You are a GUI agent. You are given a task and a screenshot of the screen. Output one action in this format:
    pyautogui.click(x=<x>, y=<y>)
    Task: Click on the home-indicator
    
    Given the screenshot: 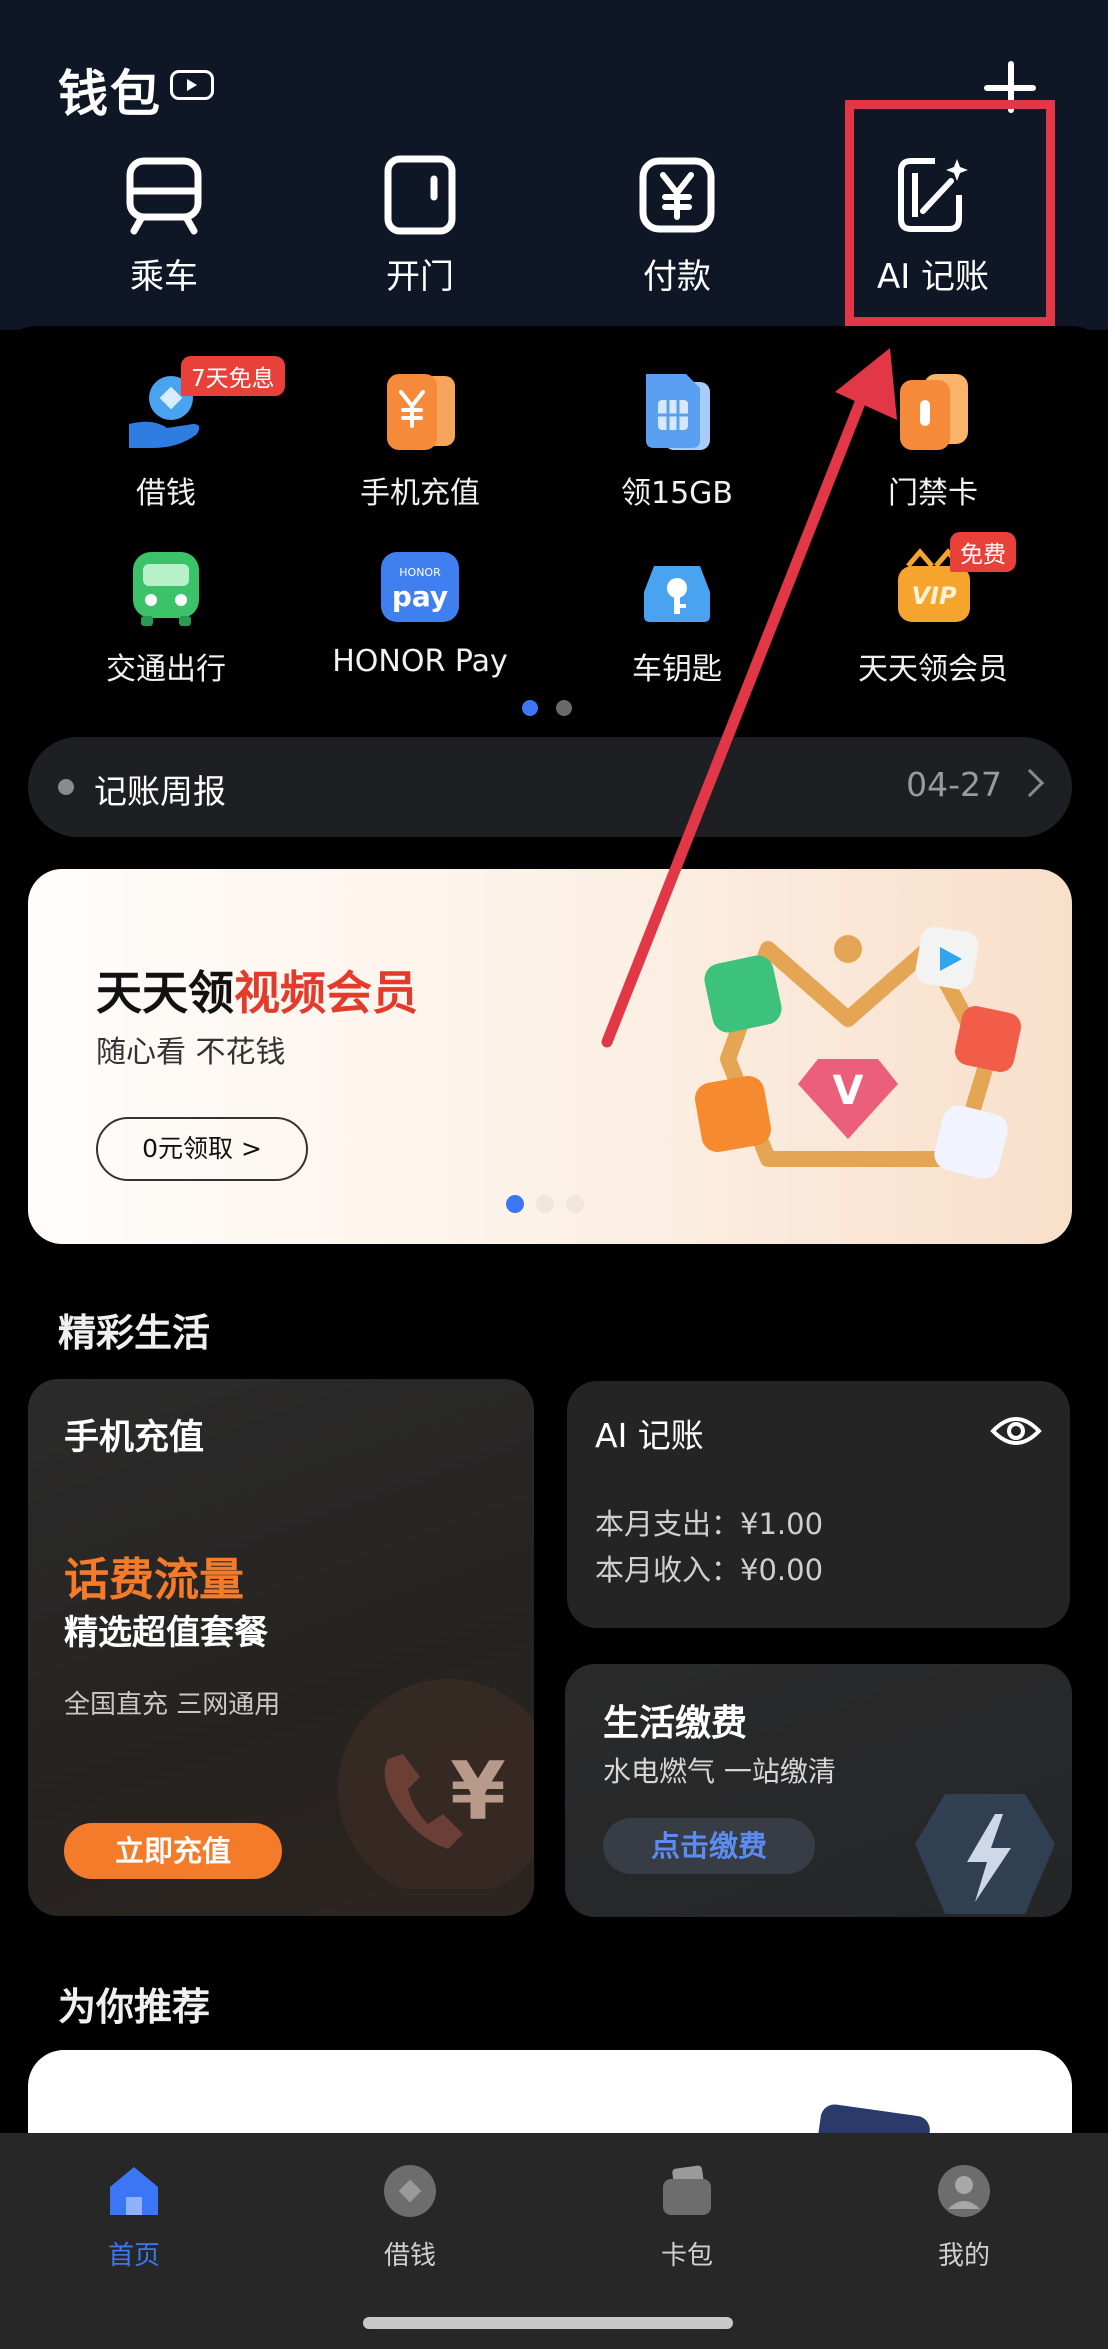 What is the action you would take?
    pyautogui.click(x=548, y=2323)
    